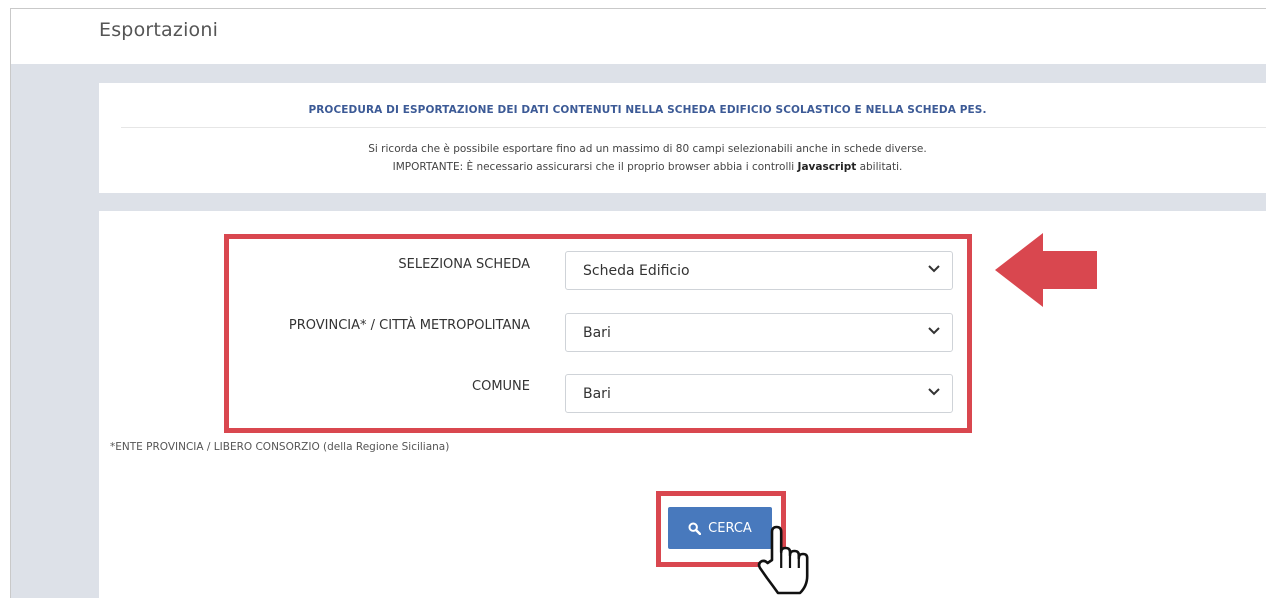 This screenshot has width=1266, height=598. What do you see at coordinates (159, 30) in the screenshot?
I see `page-title: Esportazioni` at bounding box center [159, 30].